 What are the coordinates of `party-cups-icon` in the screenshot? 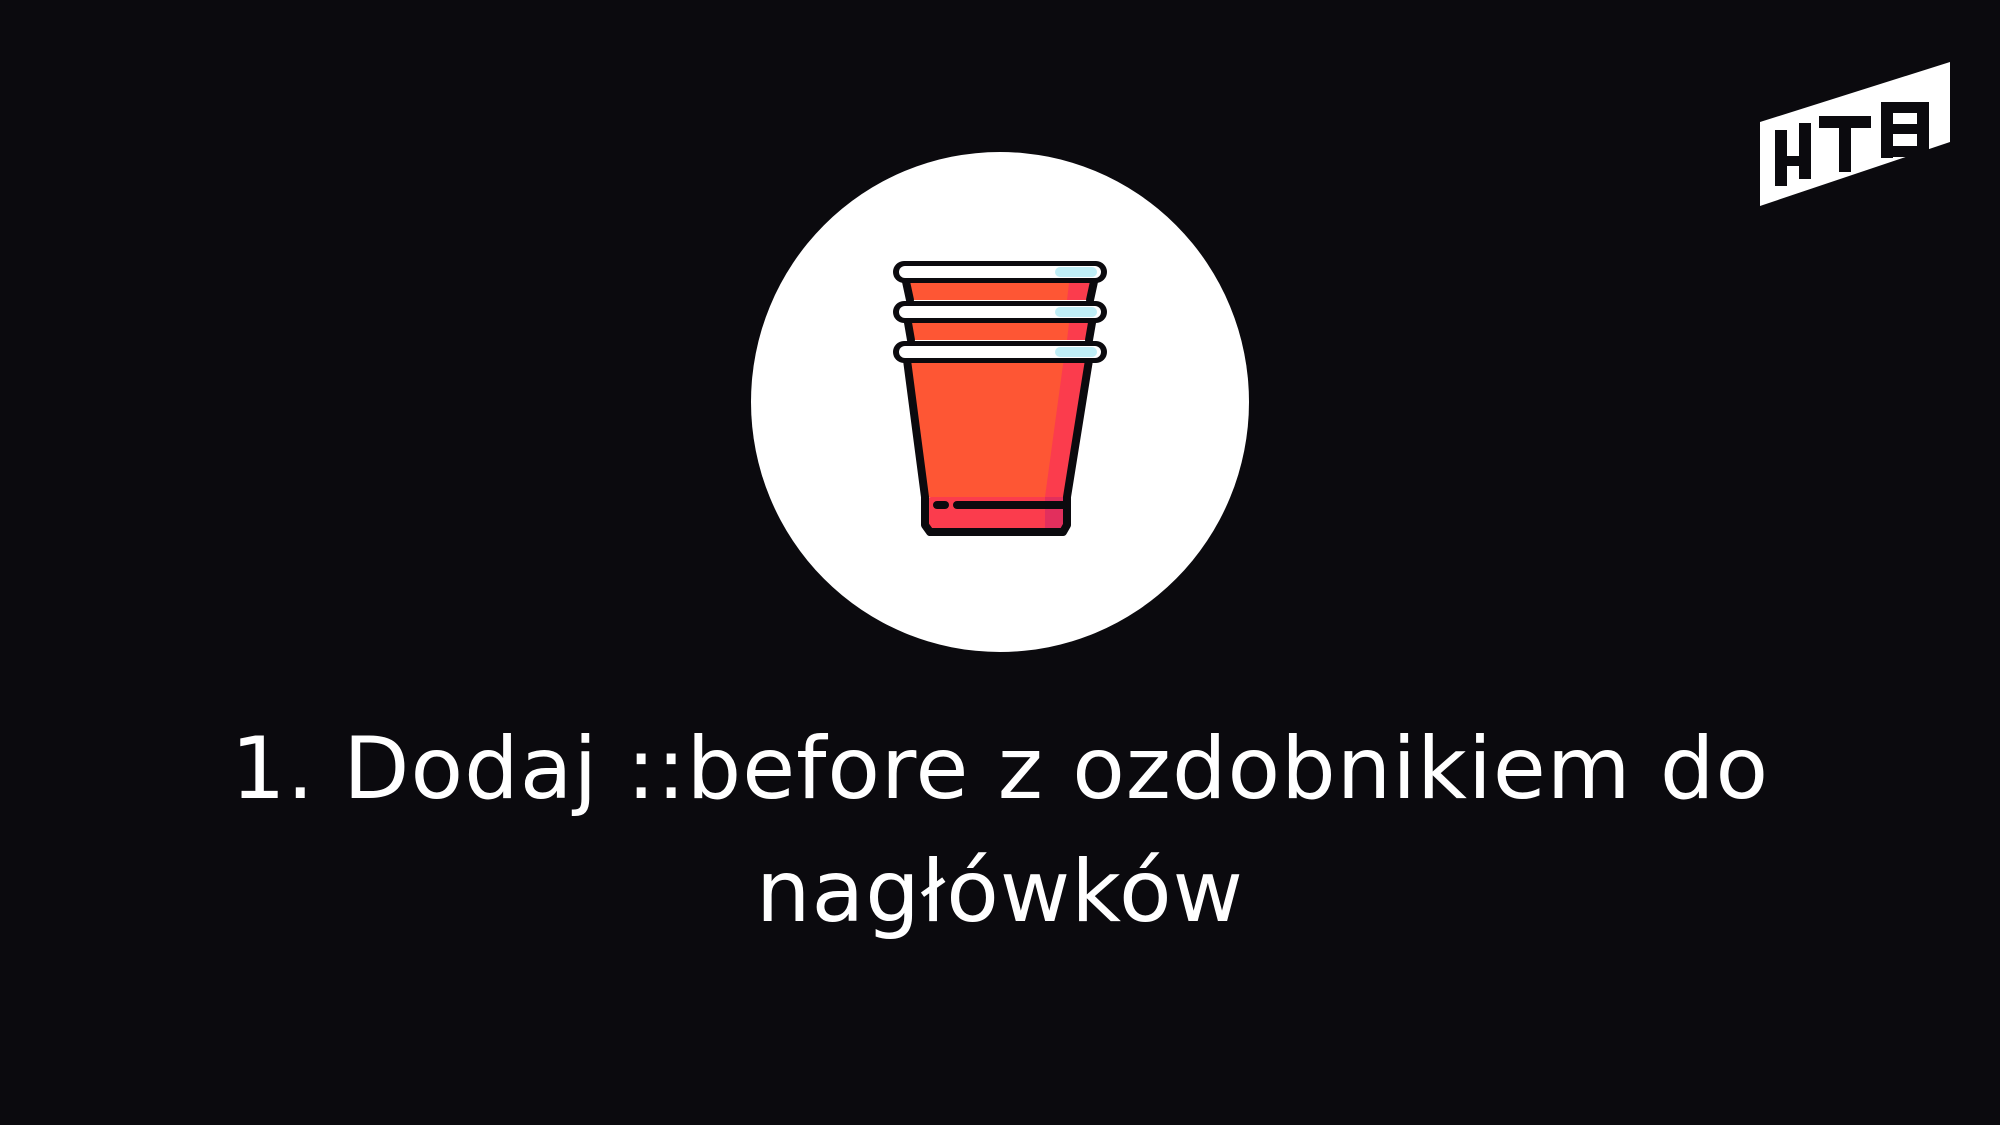 It's located at (1000, 398).